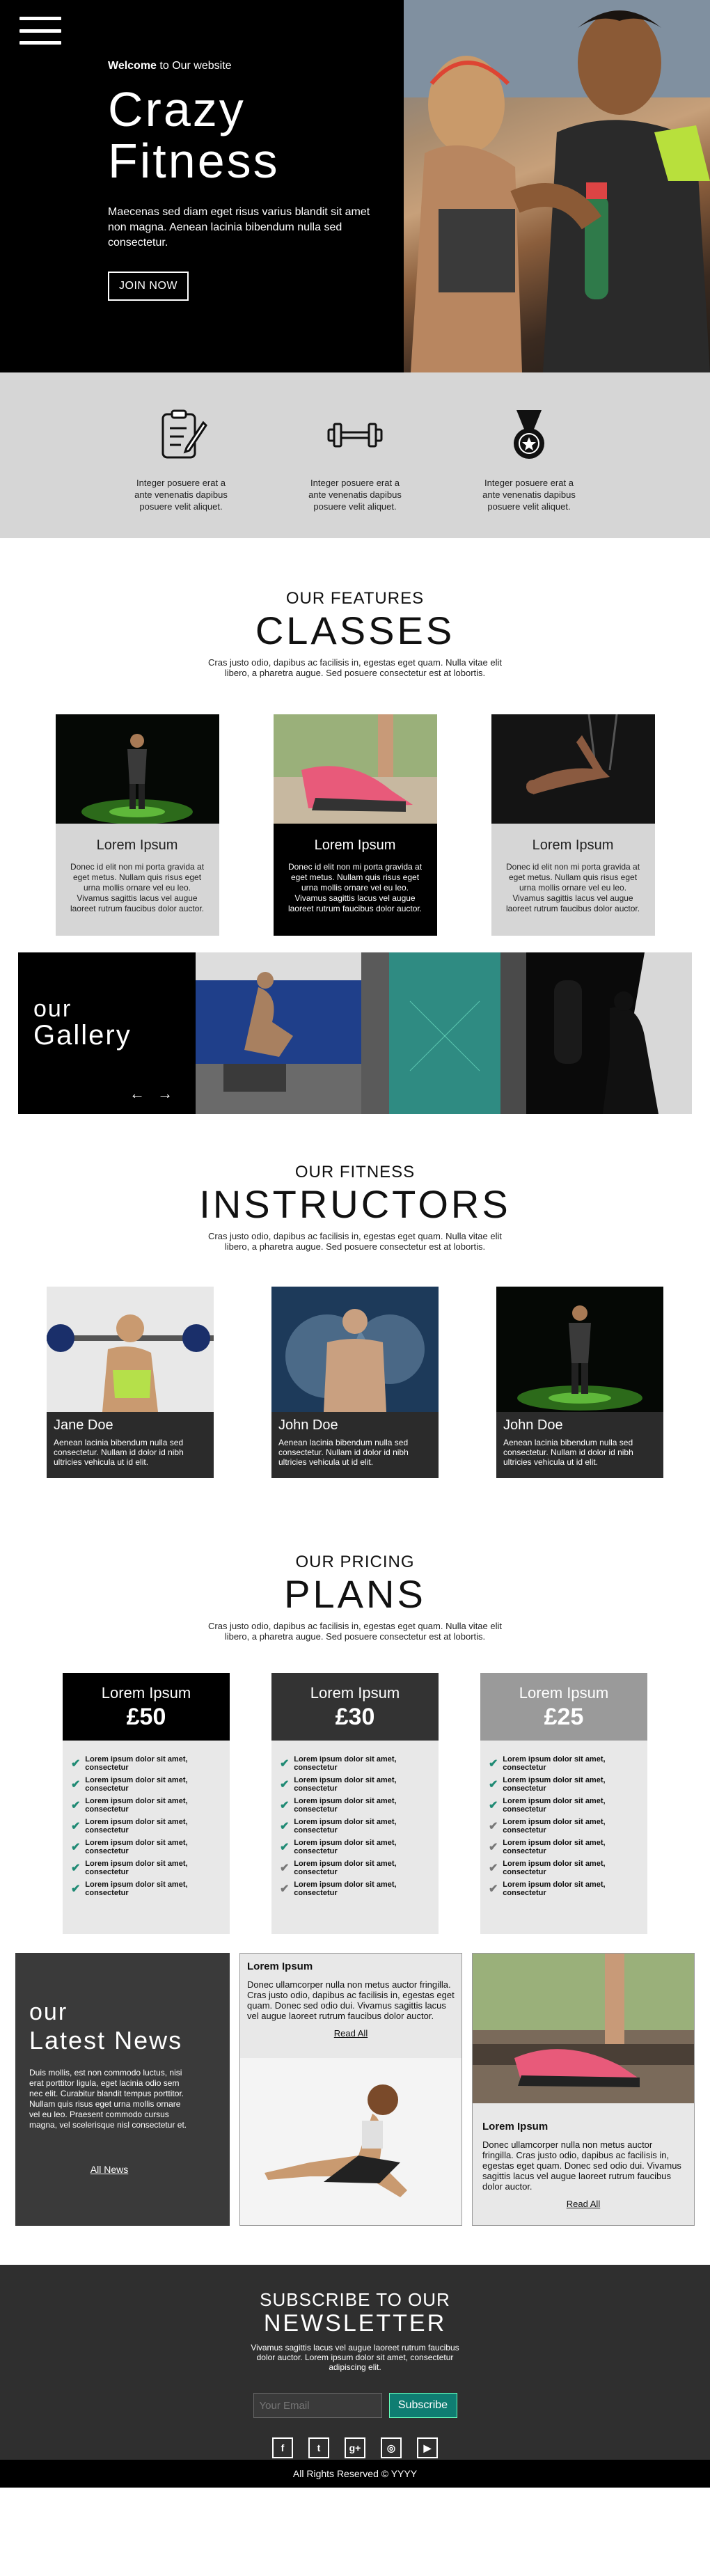  I want to click on facebook-icon: f, so click(282, 2447).